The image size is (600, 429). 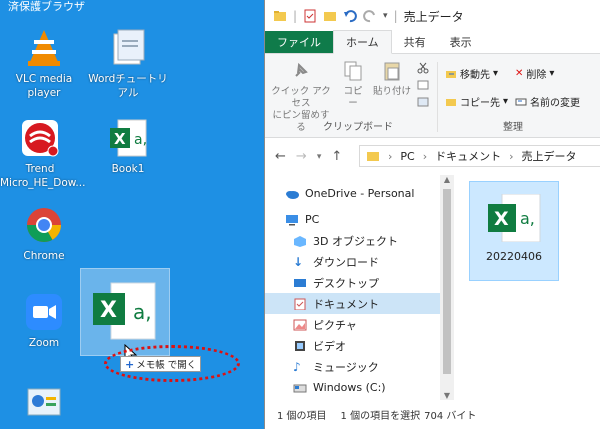 What do you see at coordinates (335, 325) in the screenshot?
I see `nav-label: ピクチャ` at bounding box center [335, 325].